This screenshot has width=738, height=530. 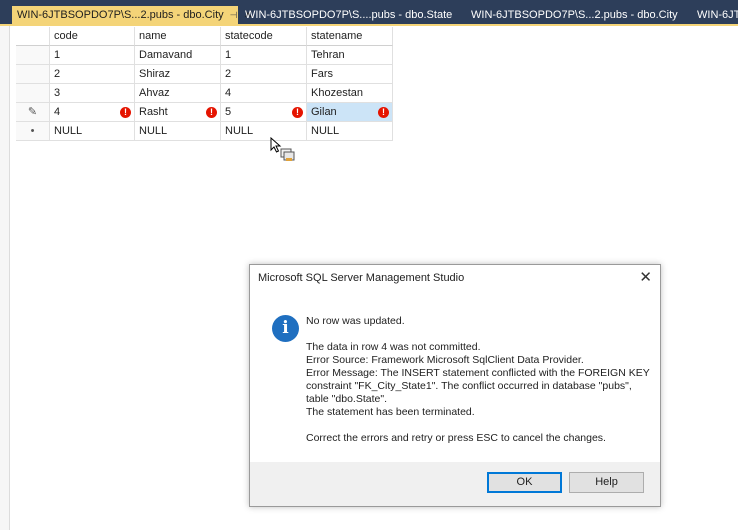 I want to click on cell-name: Shiraz, so click(x=178, y=74).